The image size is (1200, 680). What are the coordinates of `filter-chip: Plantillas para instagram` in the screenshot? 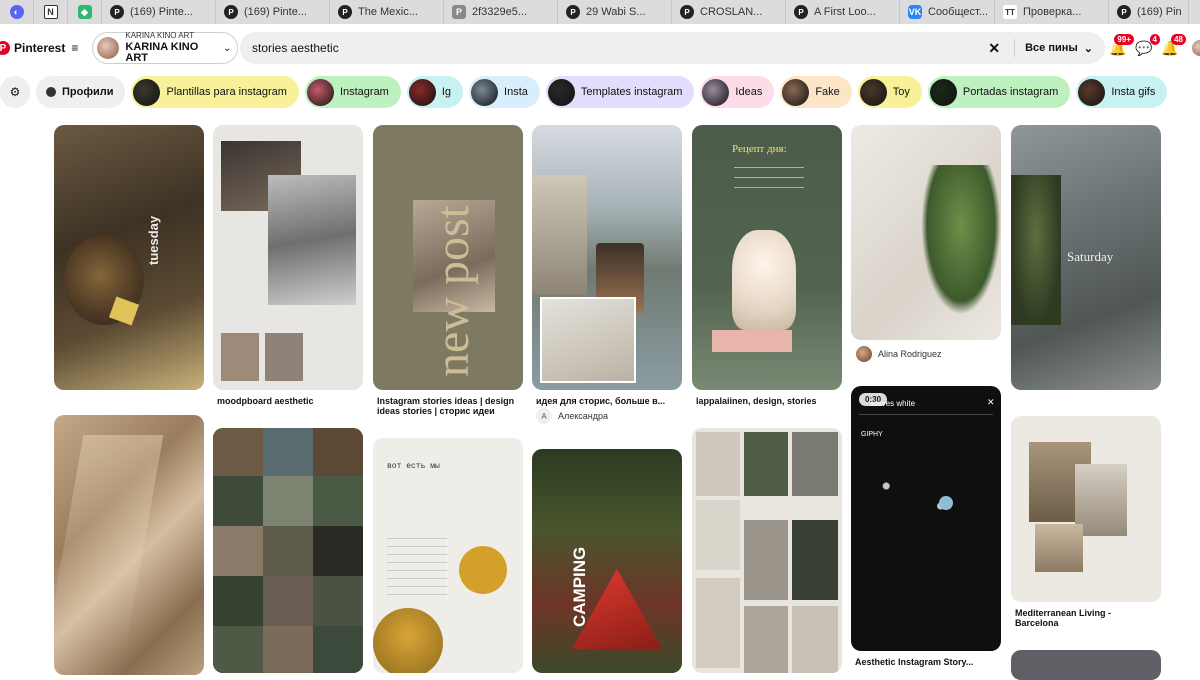 It's located at (215, 92).